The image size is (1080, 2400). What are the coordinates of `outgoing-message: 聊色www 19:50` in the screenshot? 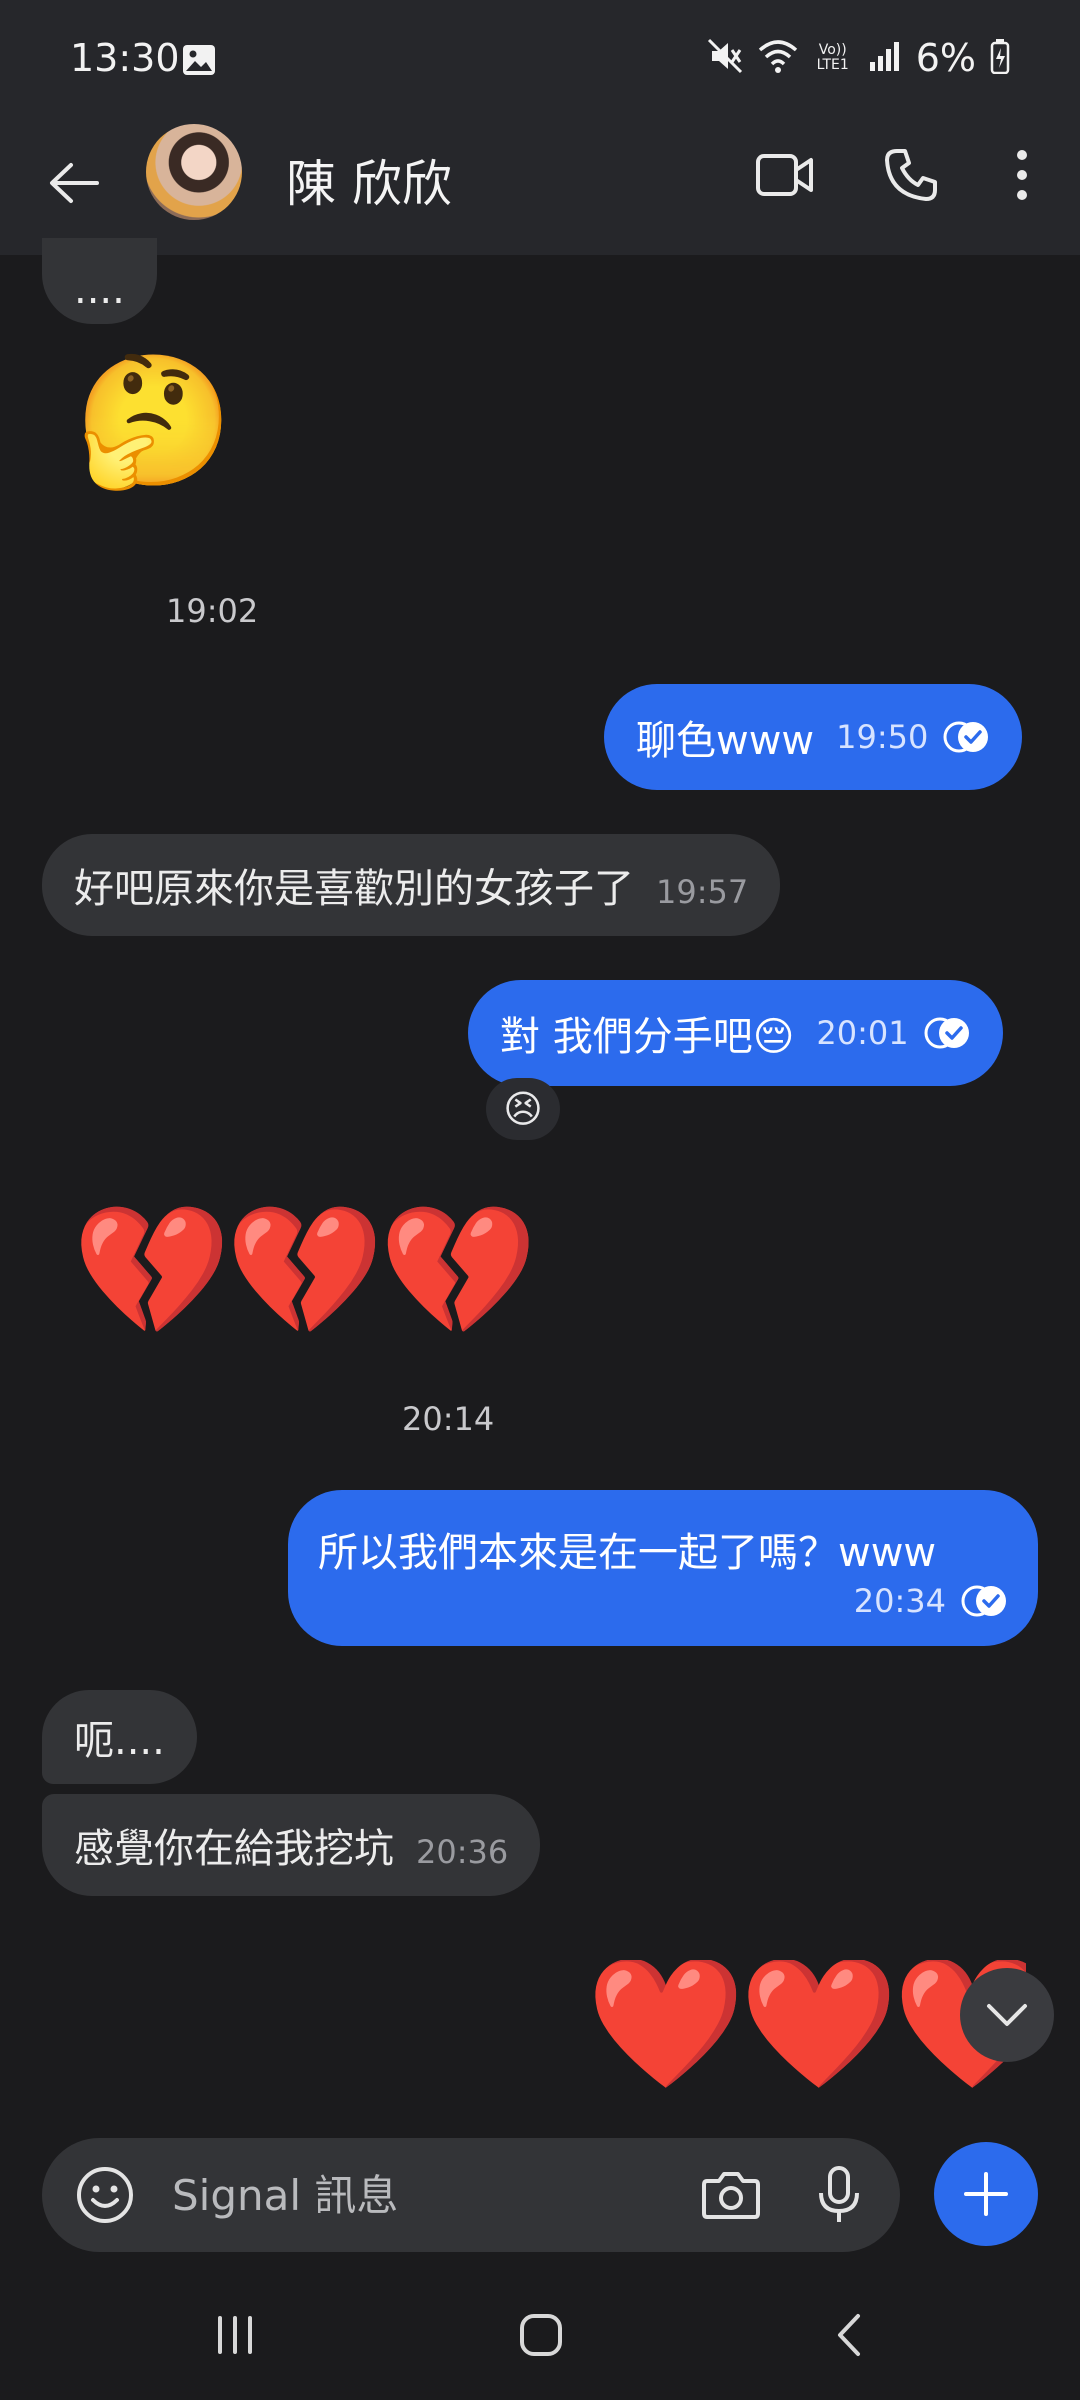 It's located at (813, 737).